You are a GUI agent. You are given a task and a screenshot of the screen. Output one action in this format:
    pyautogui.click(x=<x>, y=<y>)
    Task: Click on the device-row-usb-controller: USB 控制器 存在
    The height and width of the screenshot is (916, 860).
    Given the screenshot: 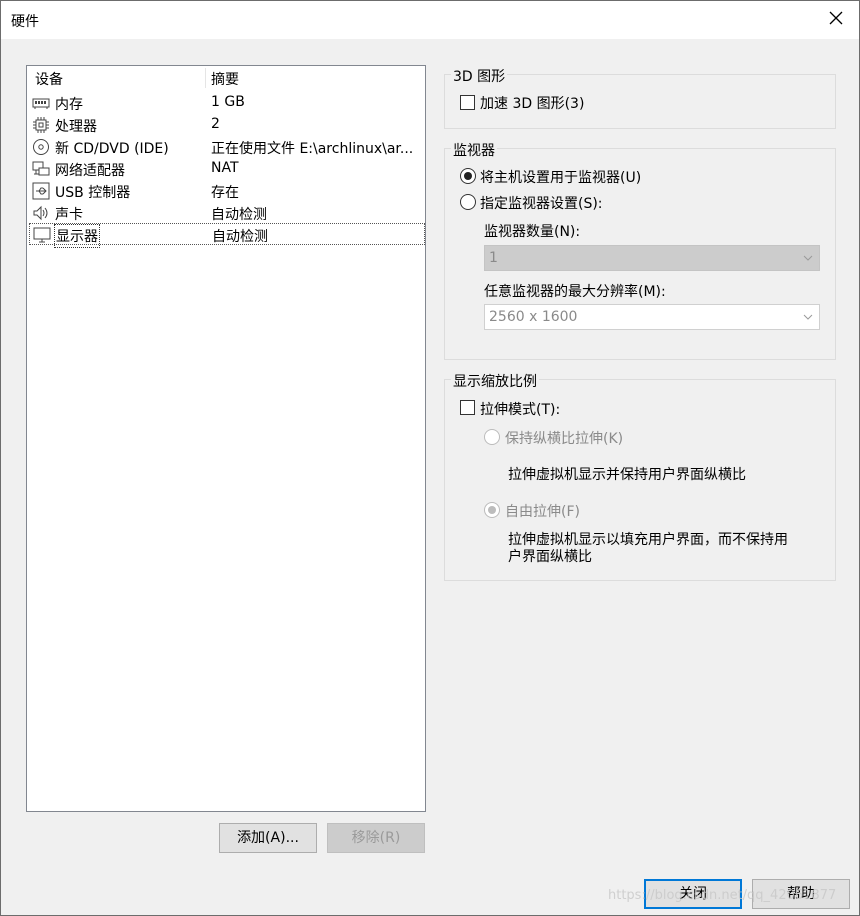 What is the action you would take?
    pyautogui.click(x=227, y=191)
    